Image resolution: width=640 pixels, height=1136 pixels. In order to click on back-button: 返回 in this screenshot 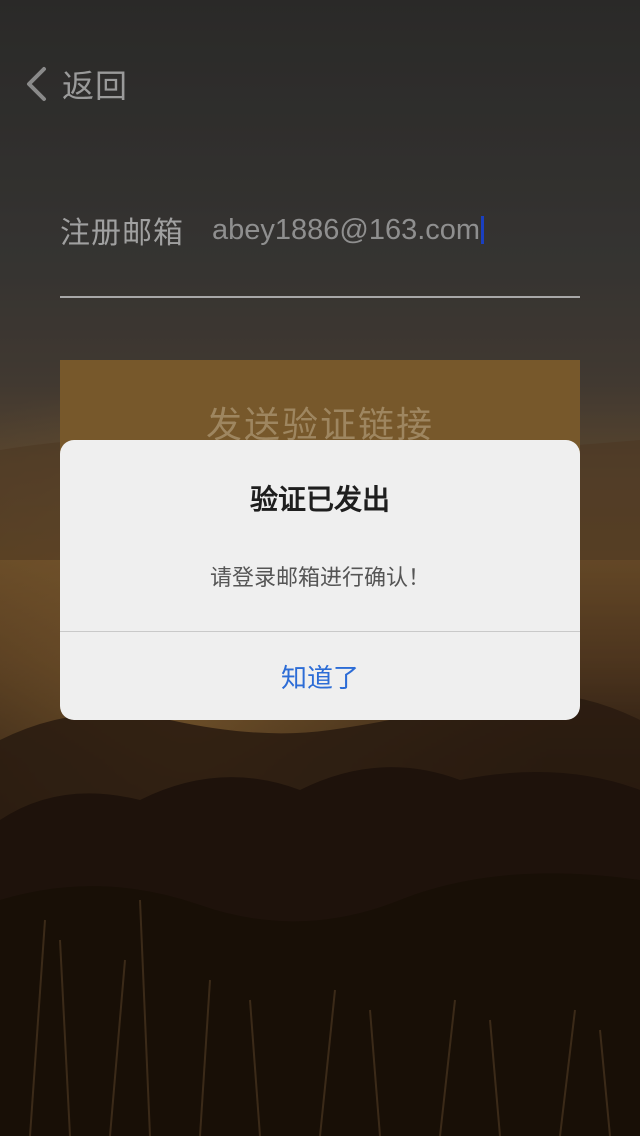, I will do `click(76, 84)`.